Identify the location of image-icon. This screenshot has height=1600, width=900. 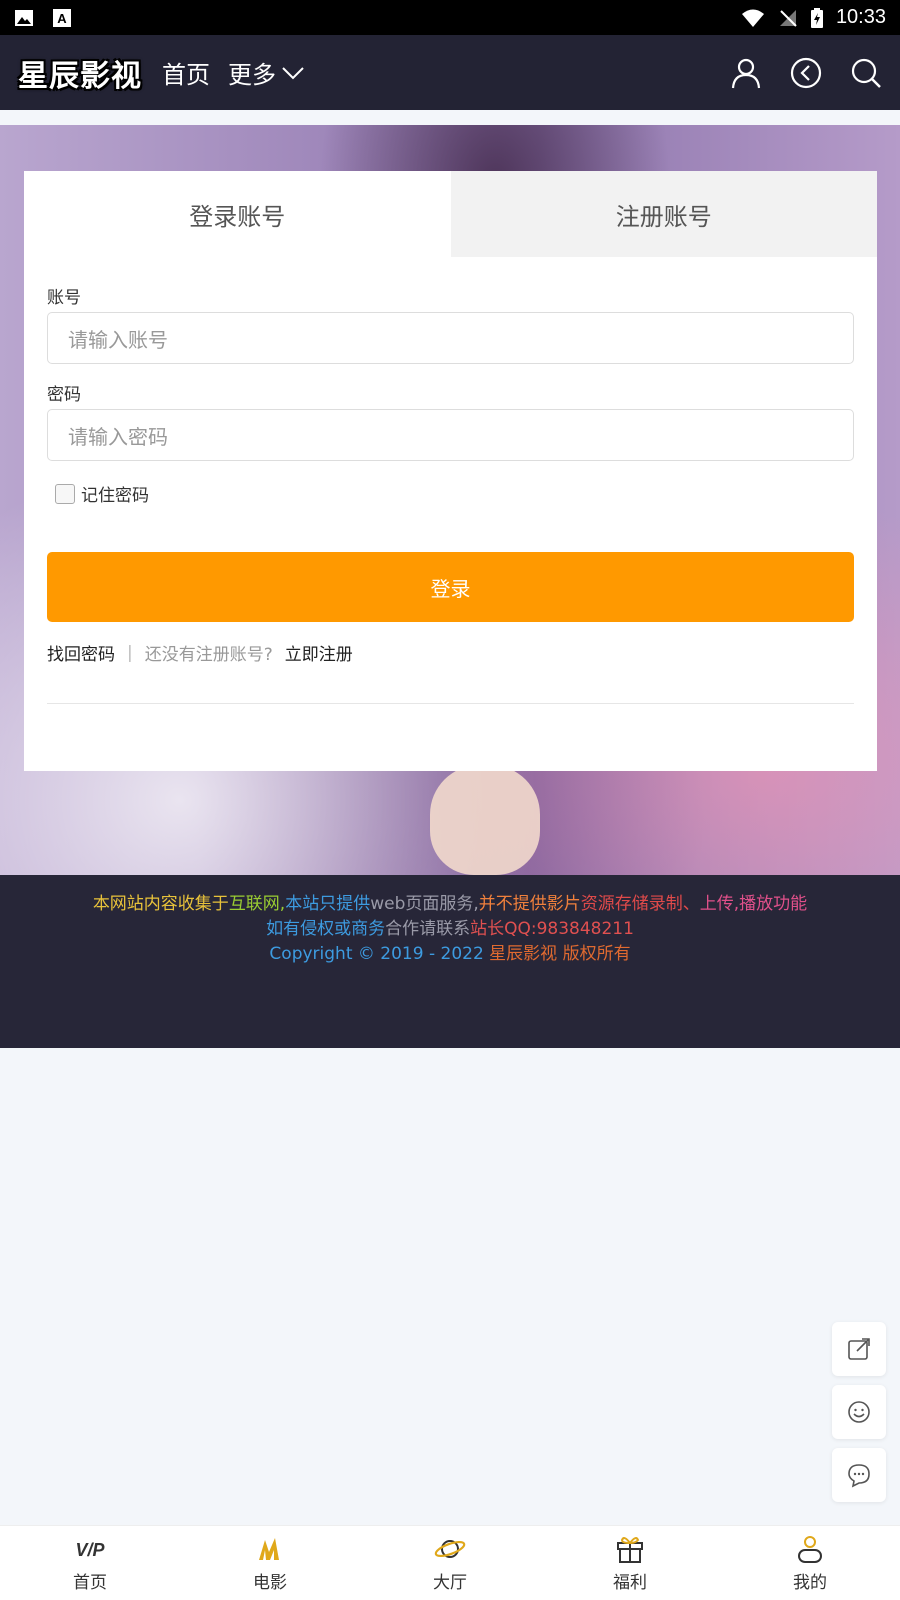
(24, 17).